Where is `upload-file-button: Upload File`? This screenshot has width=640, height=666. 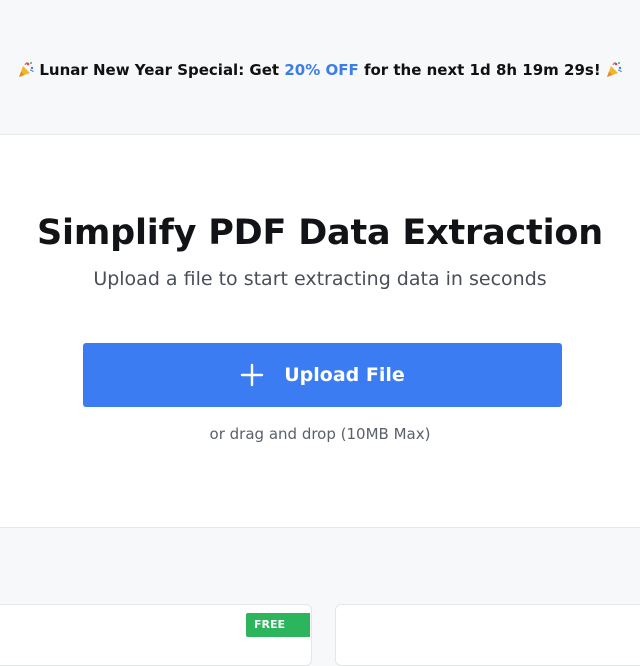
upload-file-button: Upload File is located at coordinates (322, 375).